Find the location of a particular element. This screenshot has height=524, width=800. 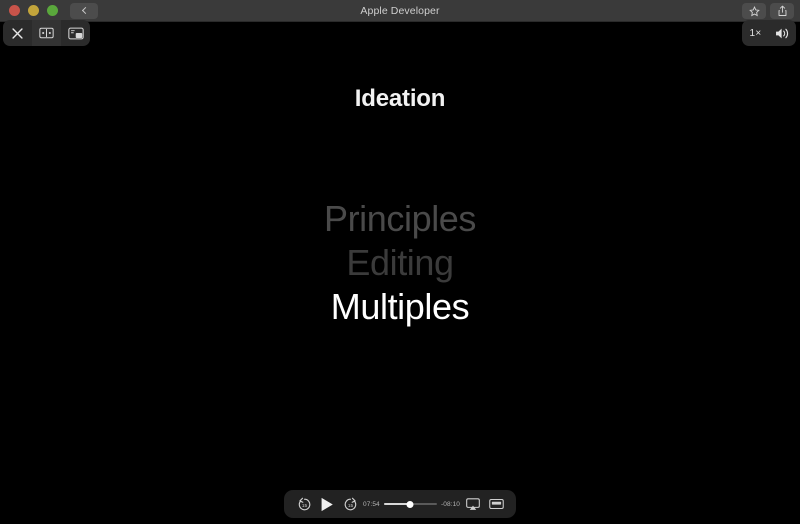

skip-back-15-icon: 15 is located at coordinates (304, 503).